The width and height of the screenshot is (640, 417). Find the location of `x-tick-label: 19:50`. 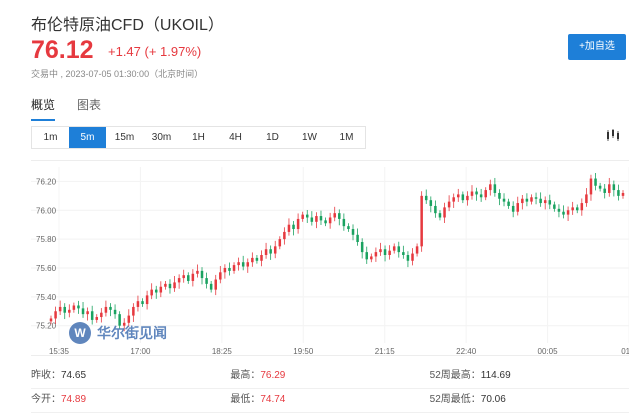

x-tick-label: 19:50 is located at coordinates (303, 351).